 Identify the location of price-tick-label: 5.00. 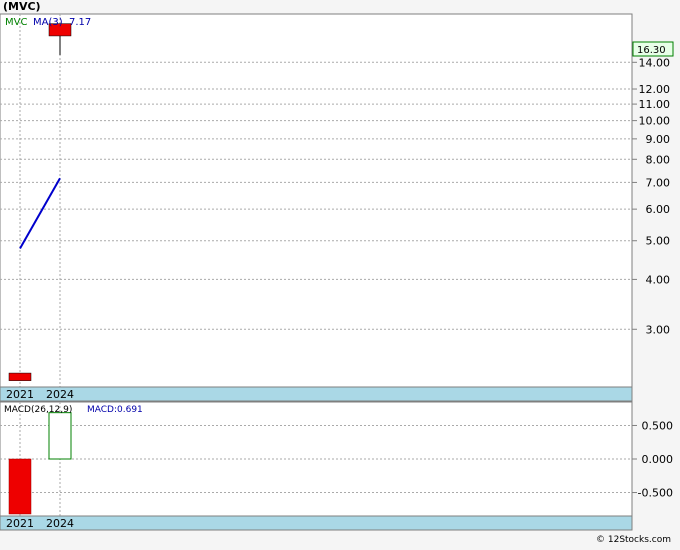
(658, 241).